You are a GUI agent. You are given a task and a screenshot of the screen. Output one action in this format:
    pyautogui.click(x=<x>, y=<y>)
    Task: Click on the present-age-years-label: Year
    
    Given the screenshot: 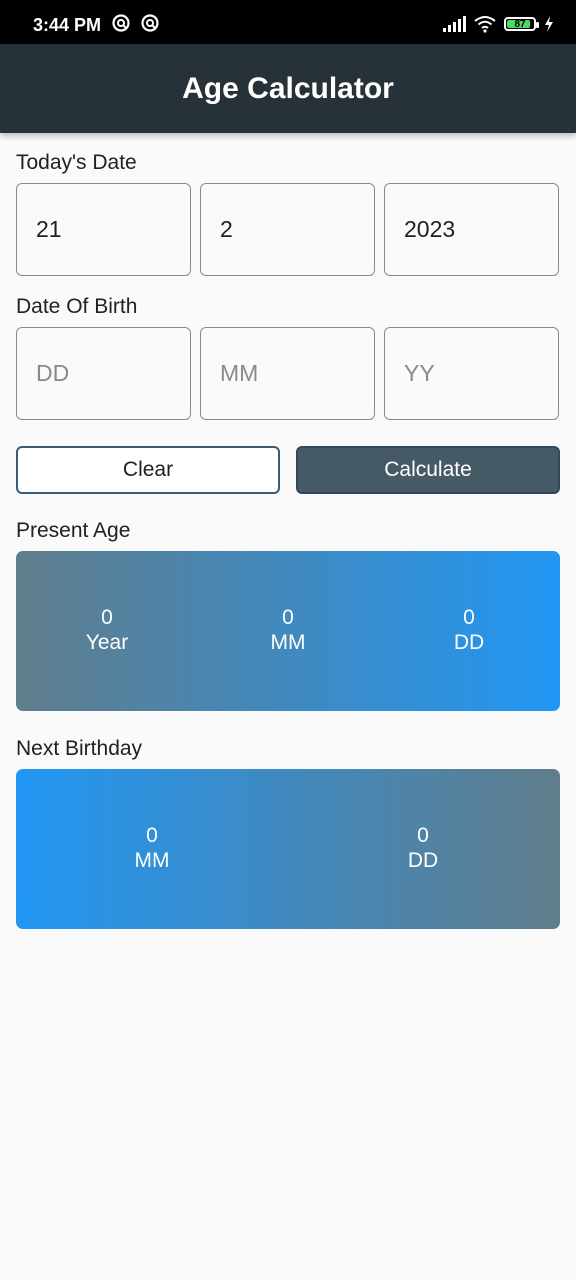 What is the action you would take?
    pyautogui.click(x=107, y=642)
    